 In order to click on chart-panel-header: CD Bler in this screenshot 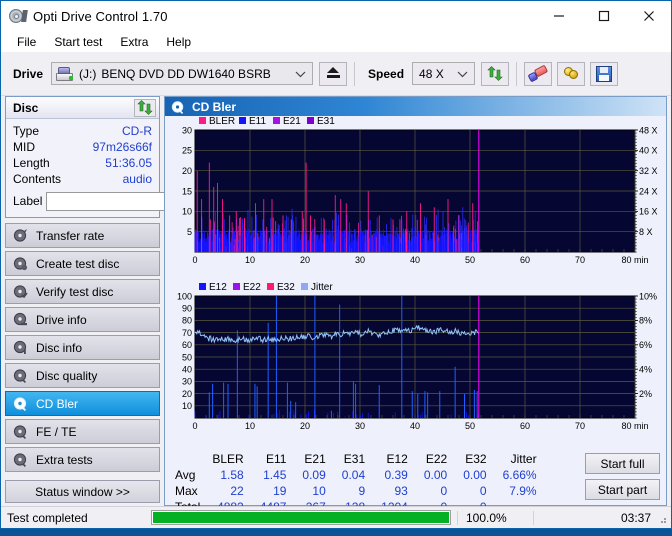, I will do `click(415, 106)`.